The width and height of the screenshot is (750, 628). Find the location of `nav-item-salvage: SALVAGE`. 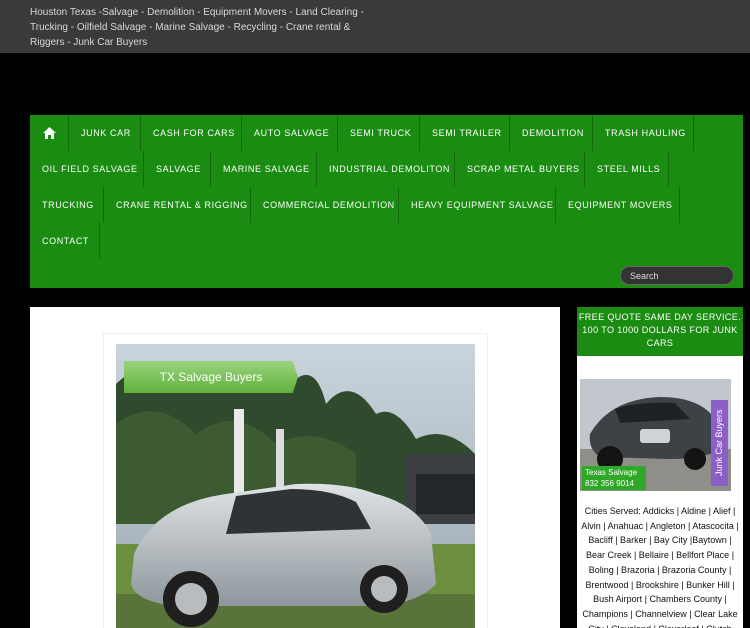

nav-item-salvage: SALVAGE is located at coordinates (177, 169).